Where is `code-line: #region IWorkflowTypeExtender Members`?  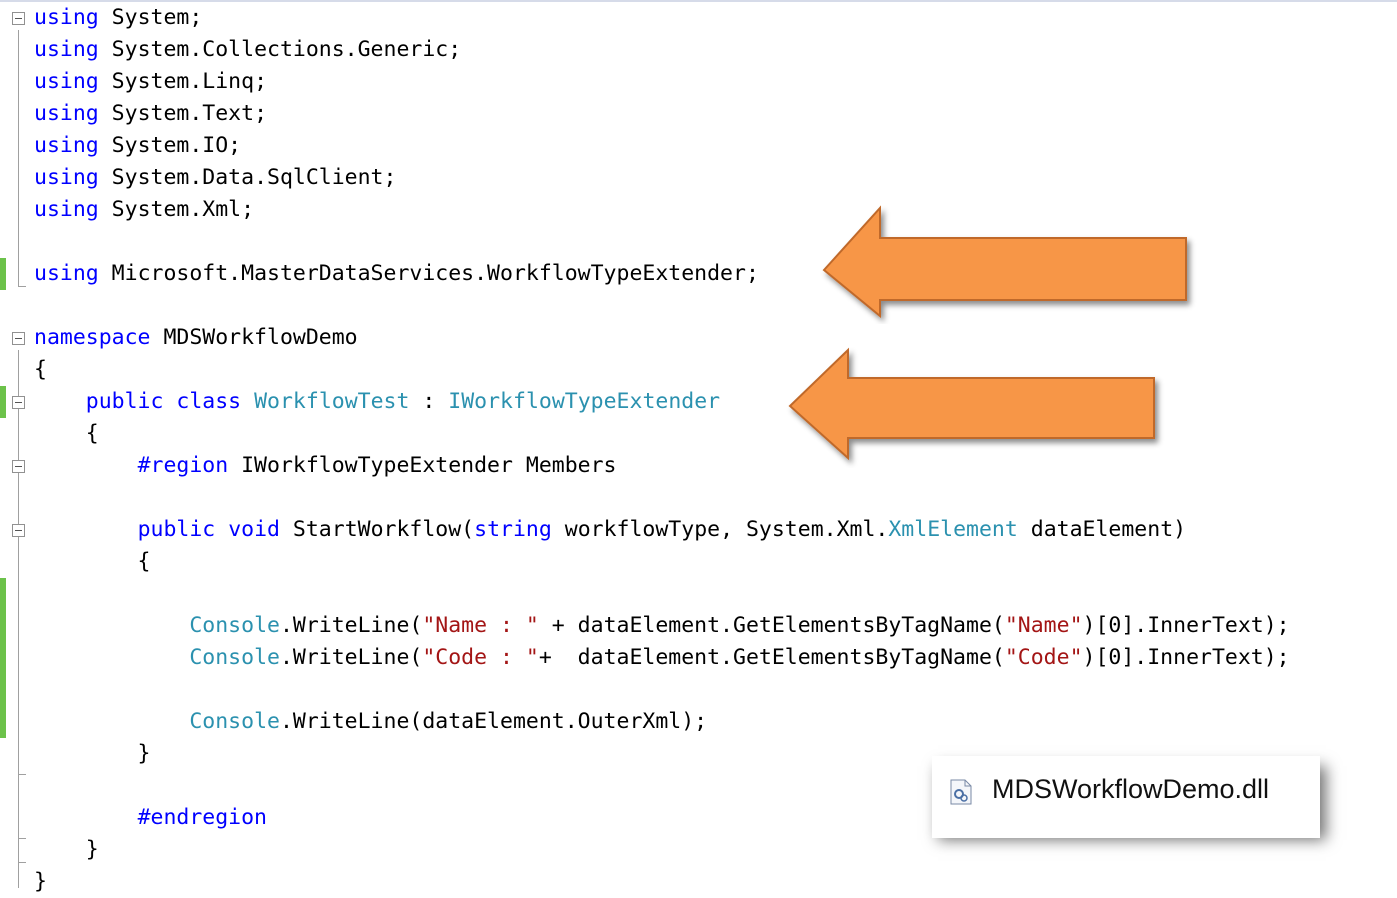 code-line: #region IWorkflowTypeExtender Members is located at coordinates (325, 466).